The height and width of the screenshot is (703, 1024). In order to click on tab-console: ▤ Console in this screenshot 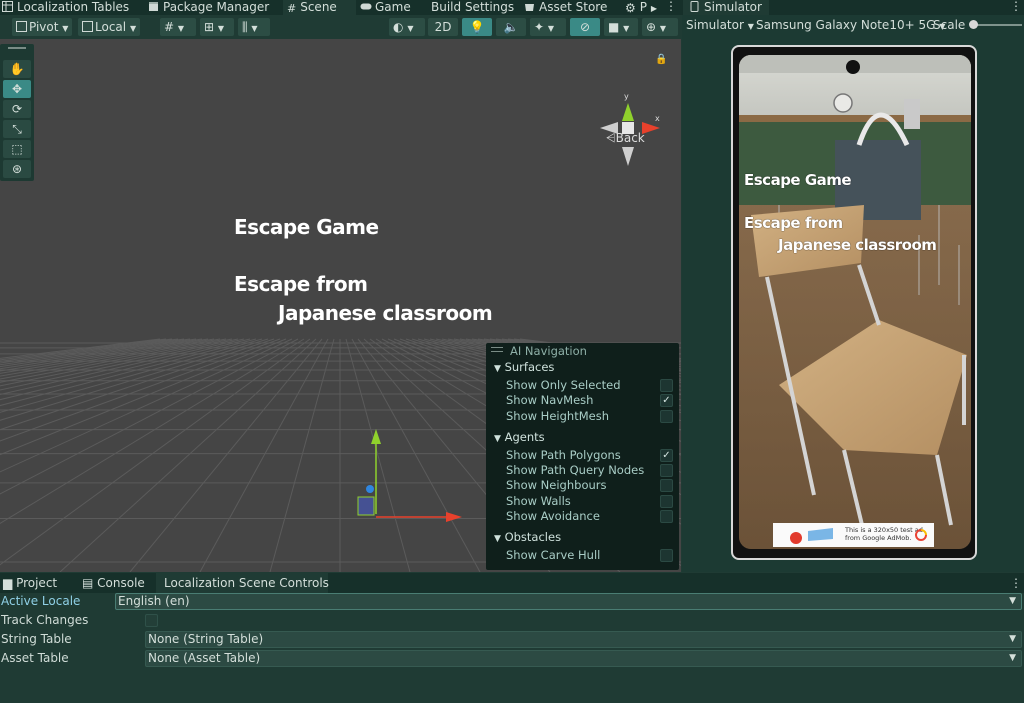, I will do `click(113, 583)`.